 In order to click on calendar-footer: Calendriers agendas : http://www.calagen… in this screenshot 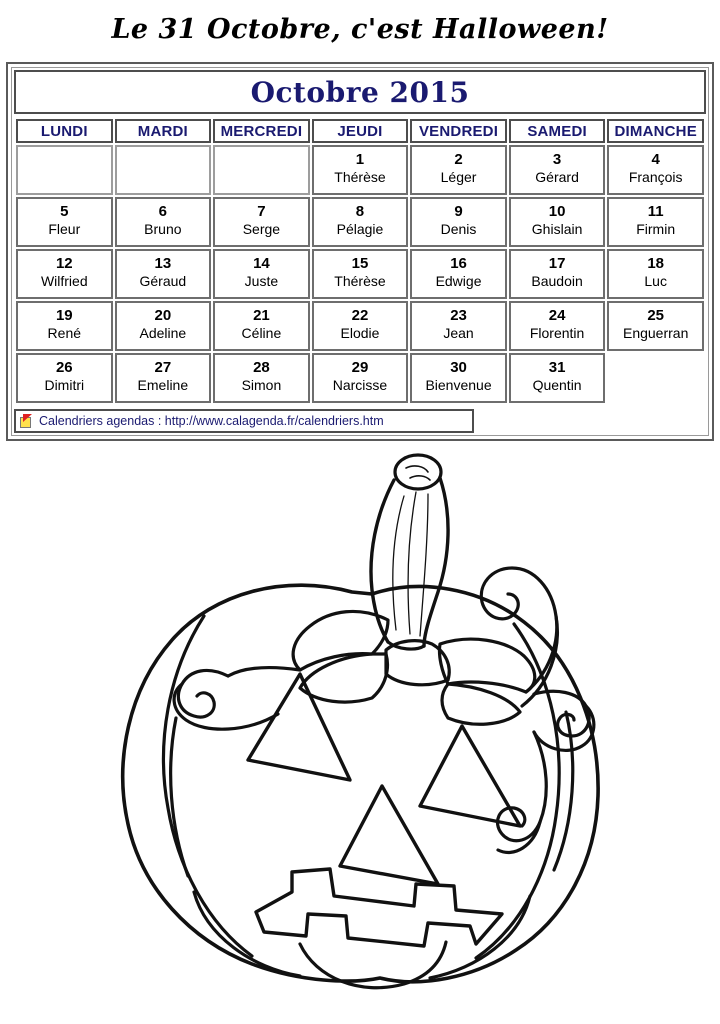, I will do `click(244, 421)`.